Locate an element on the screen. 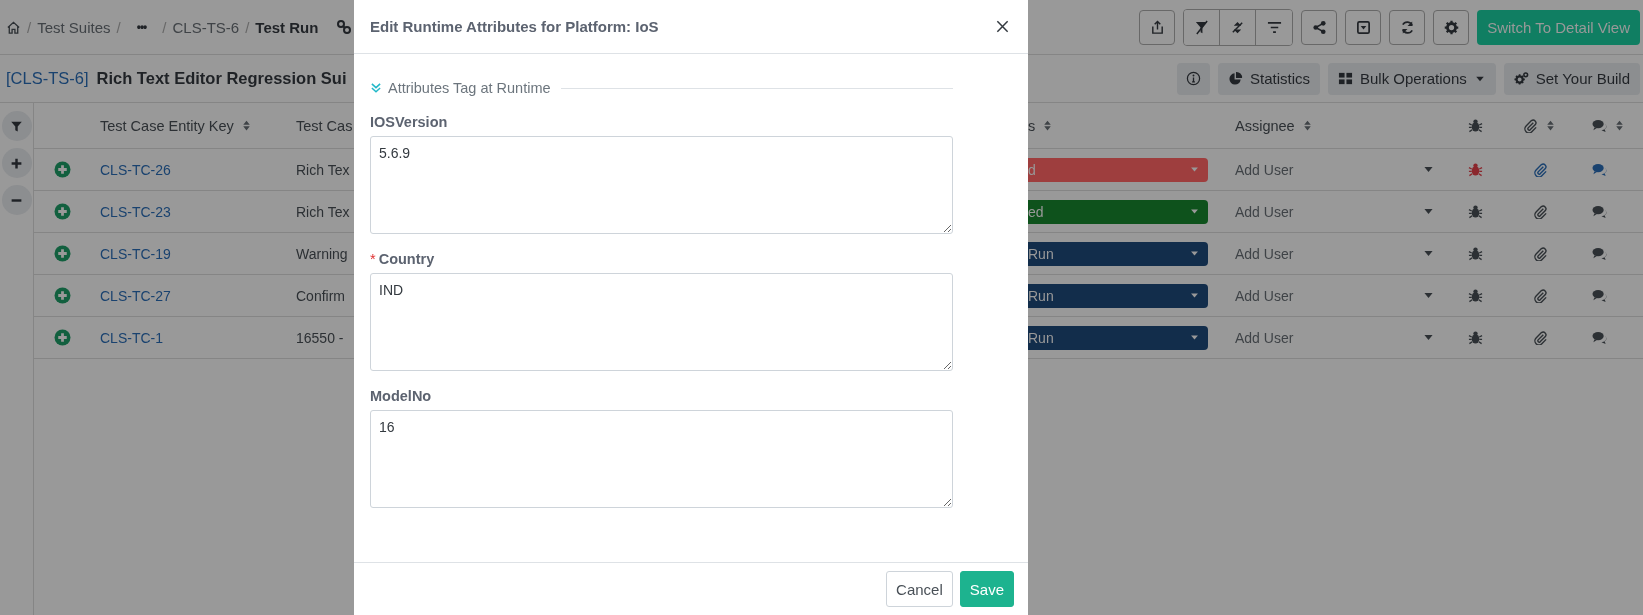 The image size is (1643, 615). column-header: Test Cas is located at coordinates (324, 125).